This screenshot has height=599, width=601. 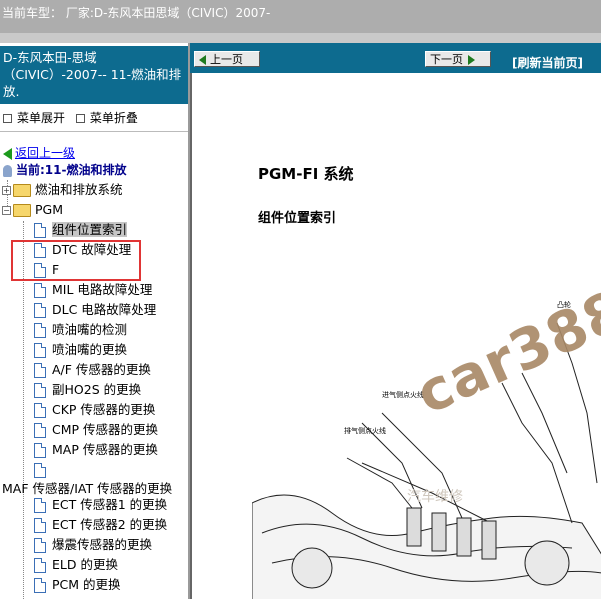 I want to click on prev-page-button: 上一页, so click(x=227, y=59).